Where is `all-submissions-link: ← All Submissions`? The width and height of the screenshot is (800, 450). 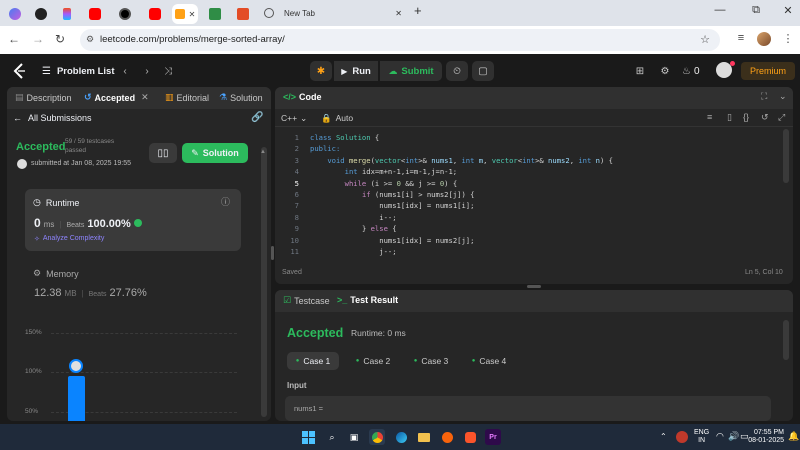 all-submissions-link: ← All Submissions is located at coordinates (52, 118).